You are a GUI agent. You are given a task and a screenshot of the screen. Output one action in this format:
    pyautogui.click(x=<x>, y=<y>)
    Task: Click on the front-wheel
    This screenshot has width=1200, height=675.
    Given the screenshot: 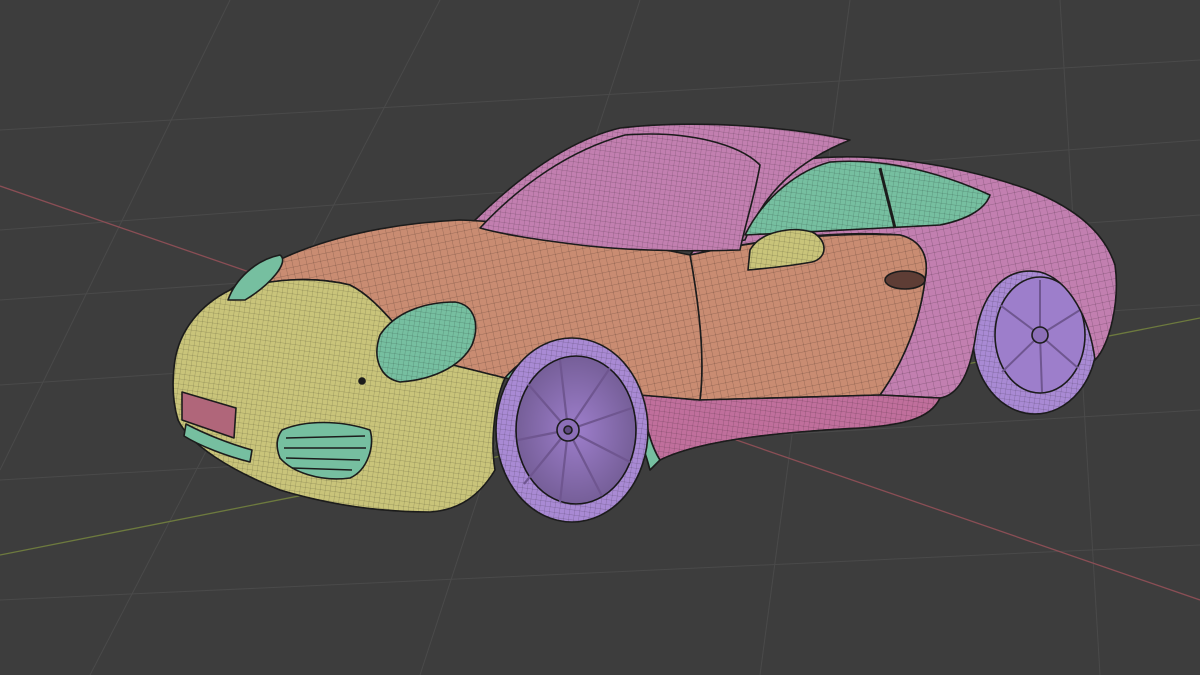 What is the action you would take?
    pyautogui.click(x=572, y=430)
    